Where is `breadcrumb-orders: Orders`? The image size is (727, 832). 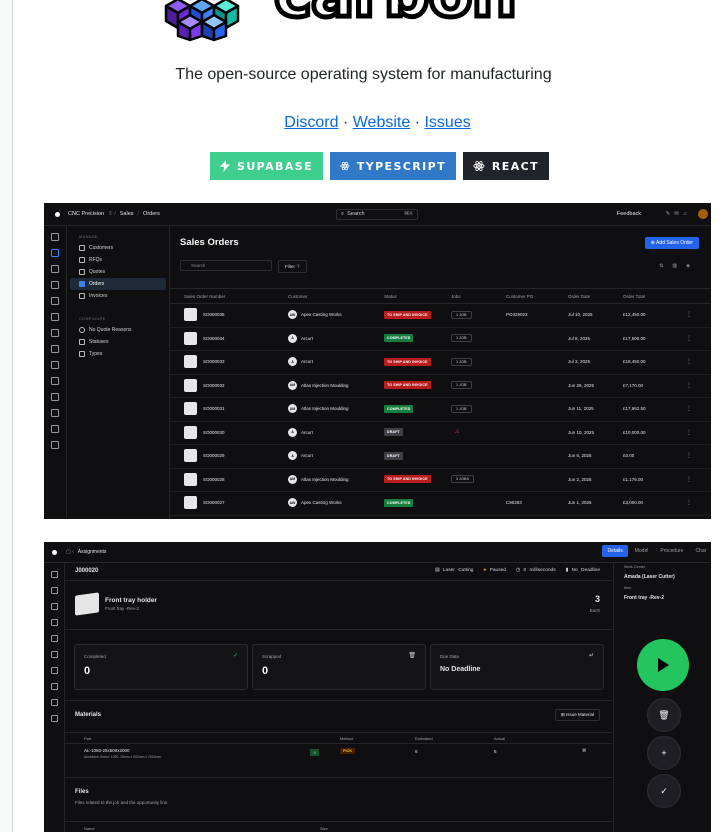 breadcrumb-orders: Orders is located at coordinates (151, 214).